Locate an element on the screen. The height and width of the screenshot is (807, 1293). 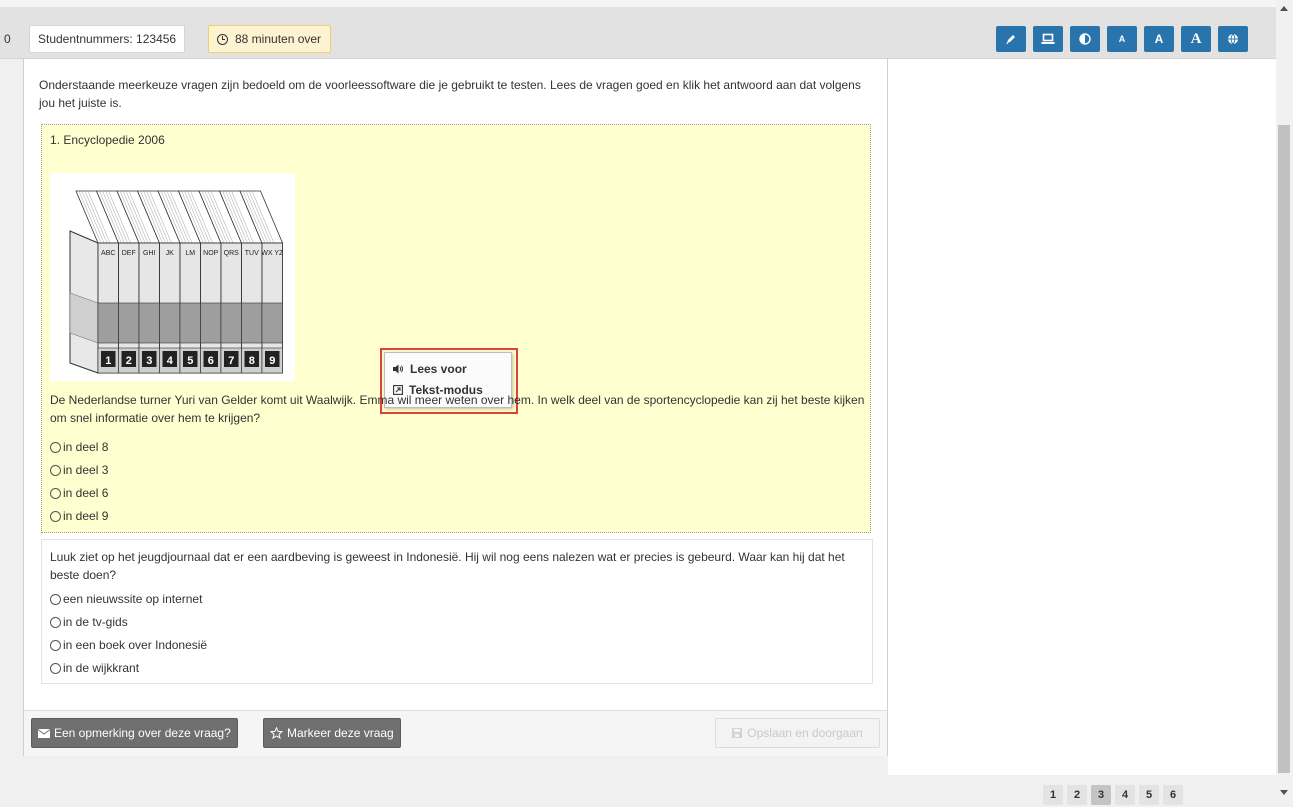
clock-icon is located at coordinates (222, 39).